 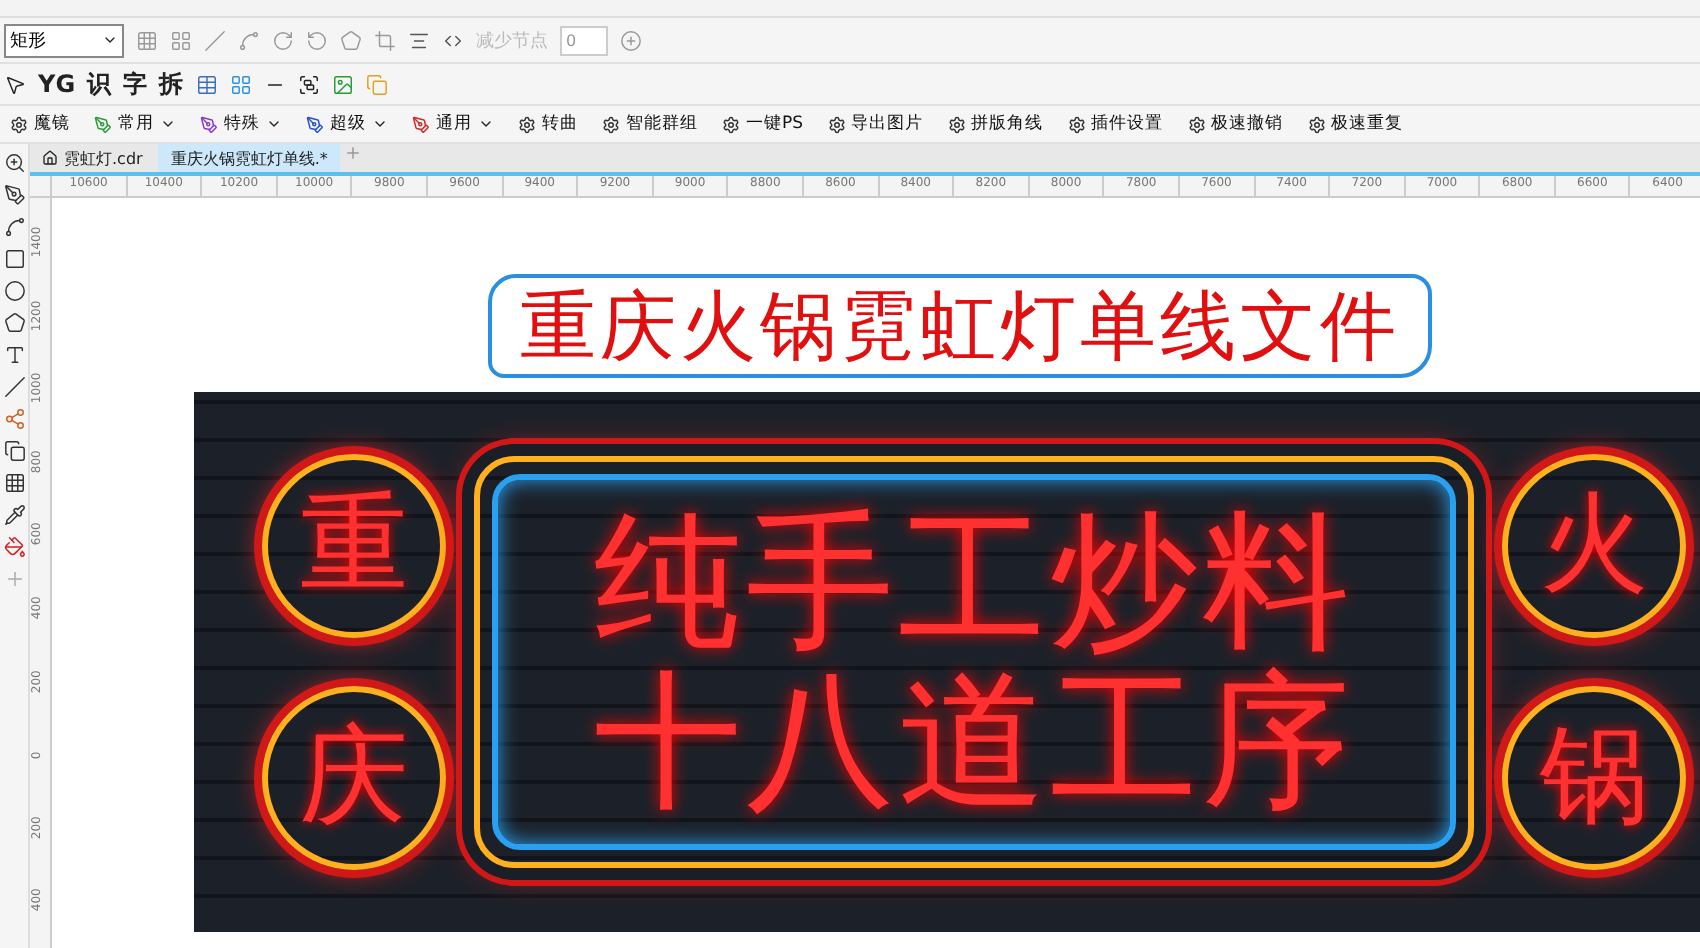 What do you see at coordinates (960, 326) in the screenshot?
I see `handwritten-title: 重庆火锅霓虹灯单线文件` at bounding box center [960, 326].